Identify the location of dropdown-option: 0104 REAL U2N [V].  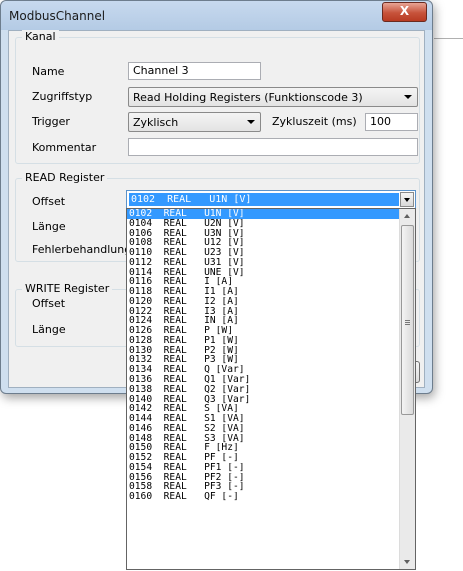
(263, 224).